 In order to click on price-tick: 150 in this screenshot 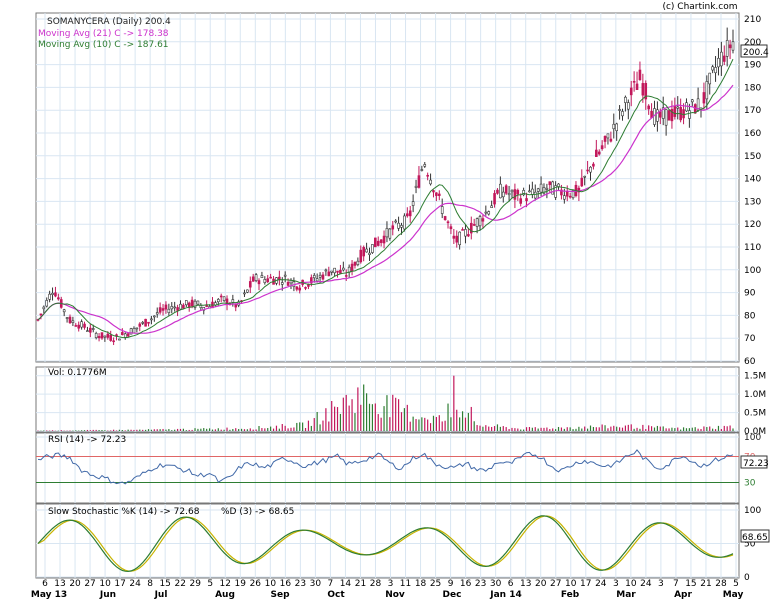, I will do `click(752, 157)`.